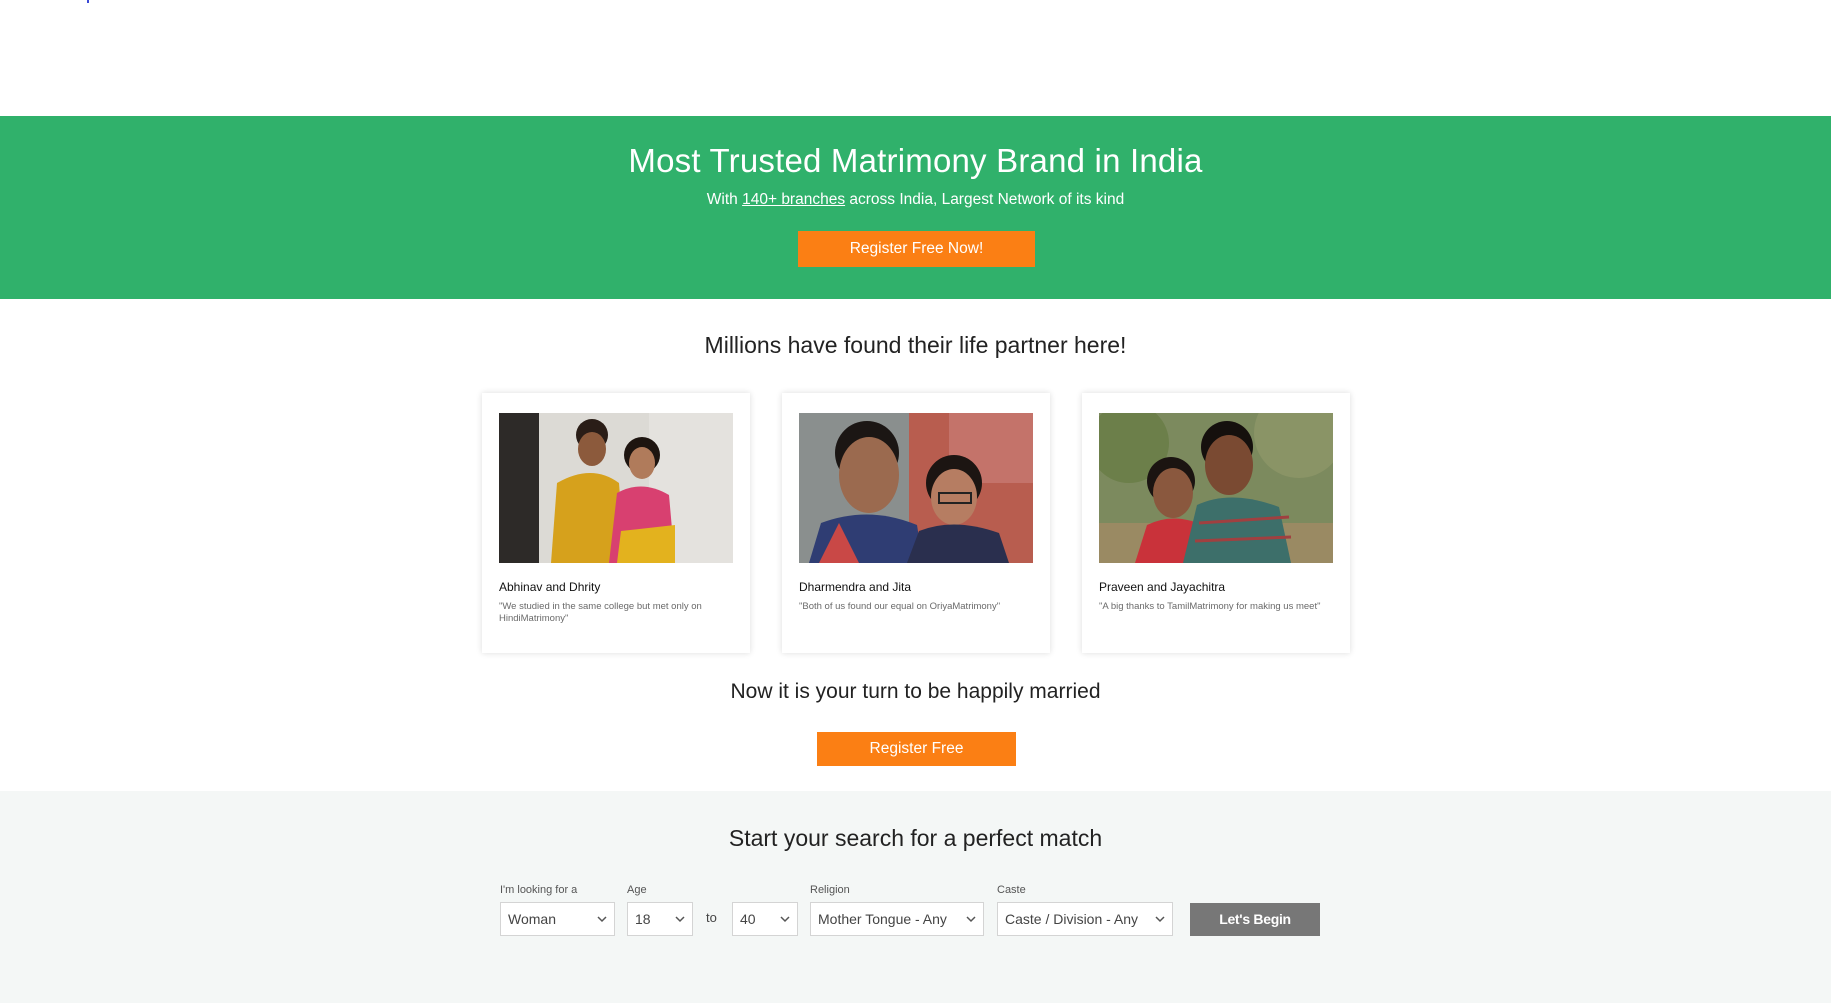 Image resolution: width=1831 pixels, height=1003 pixels. Describe the element at coordinates (539, 890) in the screenshot. I see `looking-for-label: I'm looking for a` at that location.